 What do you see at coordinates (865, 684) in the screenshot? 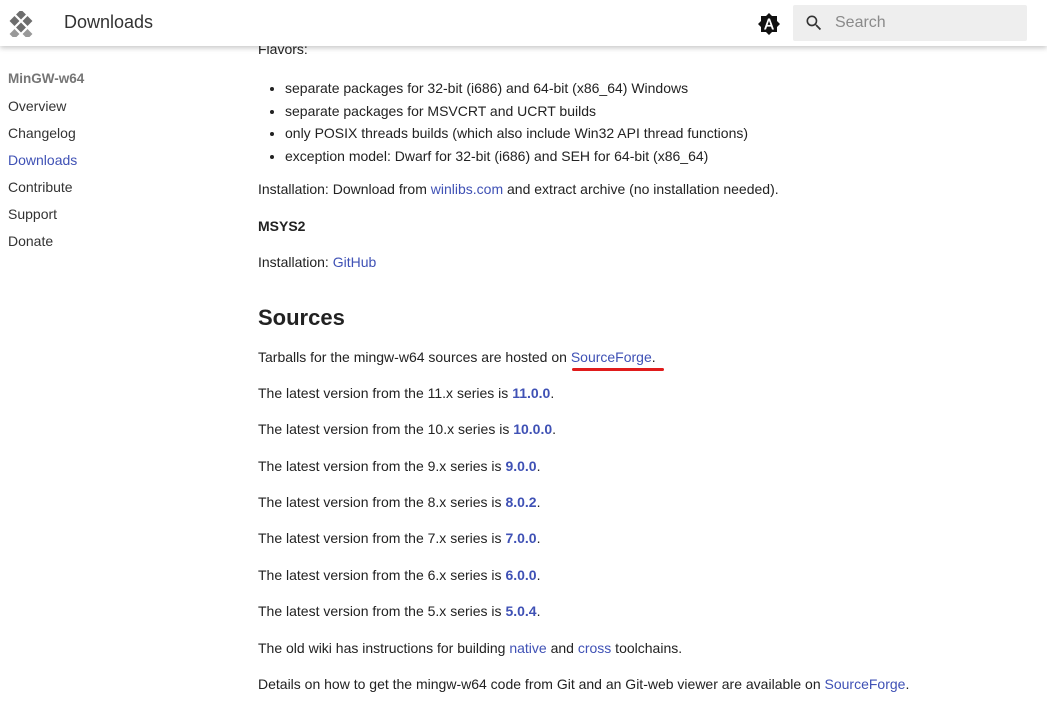
I see `sourceforge-git-link: SourceForge` at bounding box center [865, 684].